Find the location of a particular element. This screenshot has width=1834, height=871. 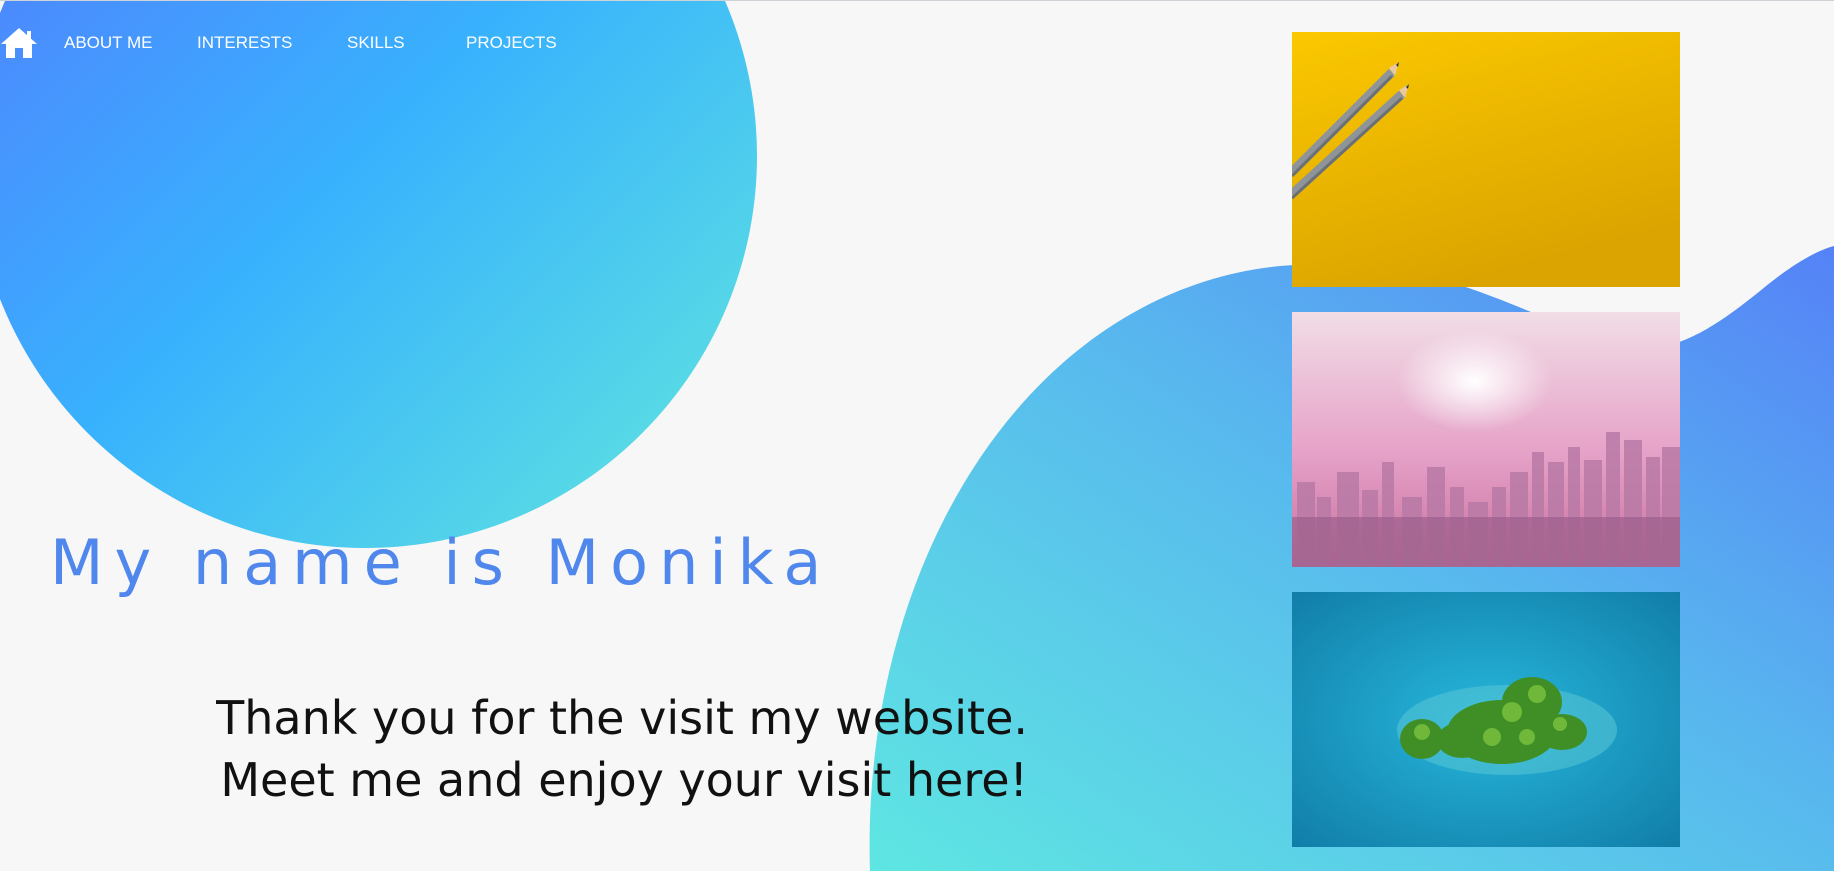

gallery-photo-city is located at coordinates (1486, 439).